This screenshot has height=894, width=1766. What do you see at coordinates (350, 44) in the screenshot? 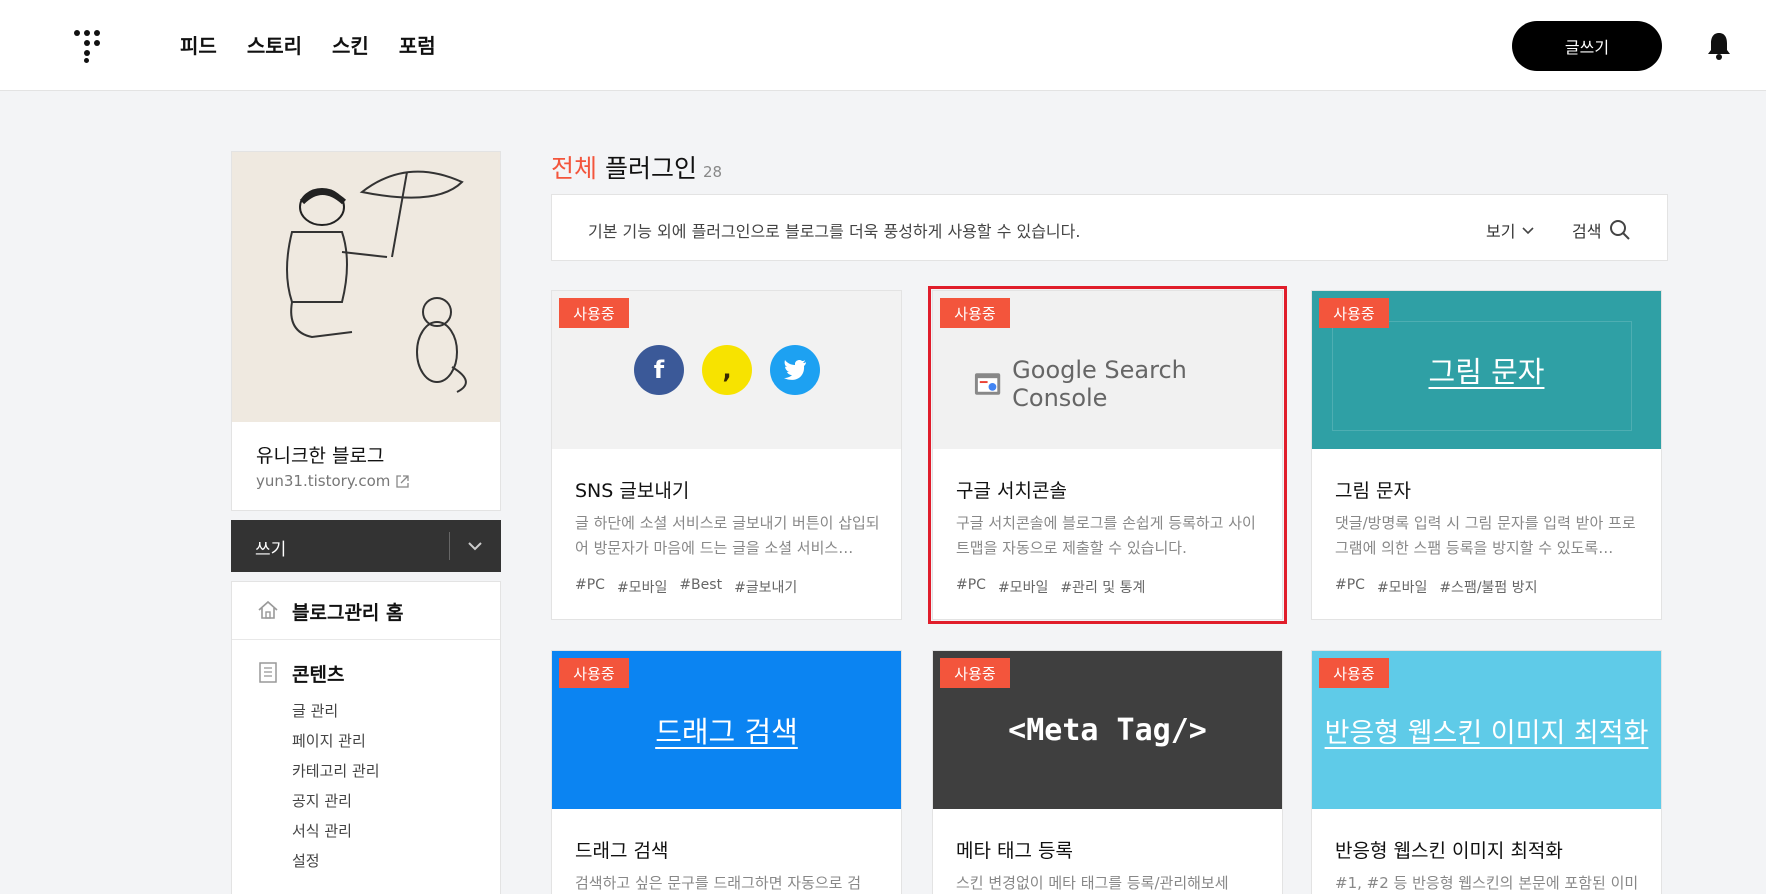
I see `nav-skin: 스킨` at bounding box center [350, 44].